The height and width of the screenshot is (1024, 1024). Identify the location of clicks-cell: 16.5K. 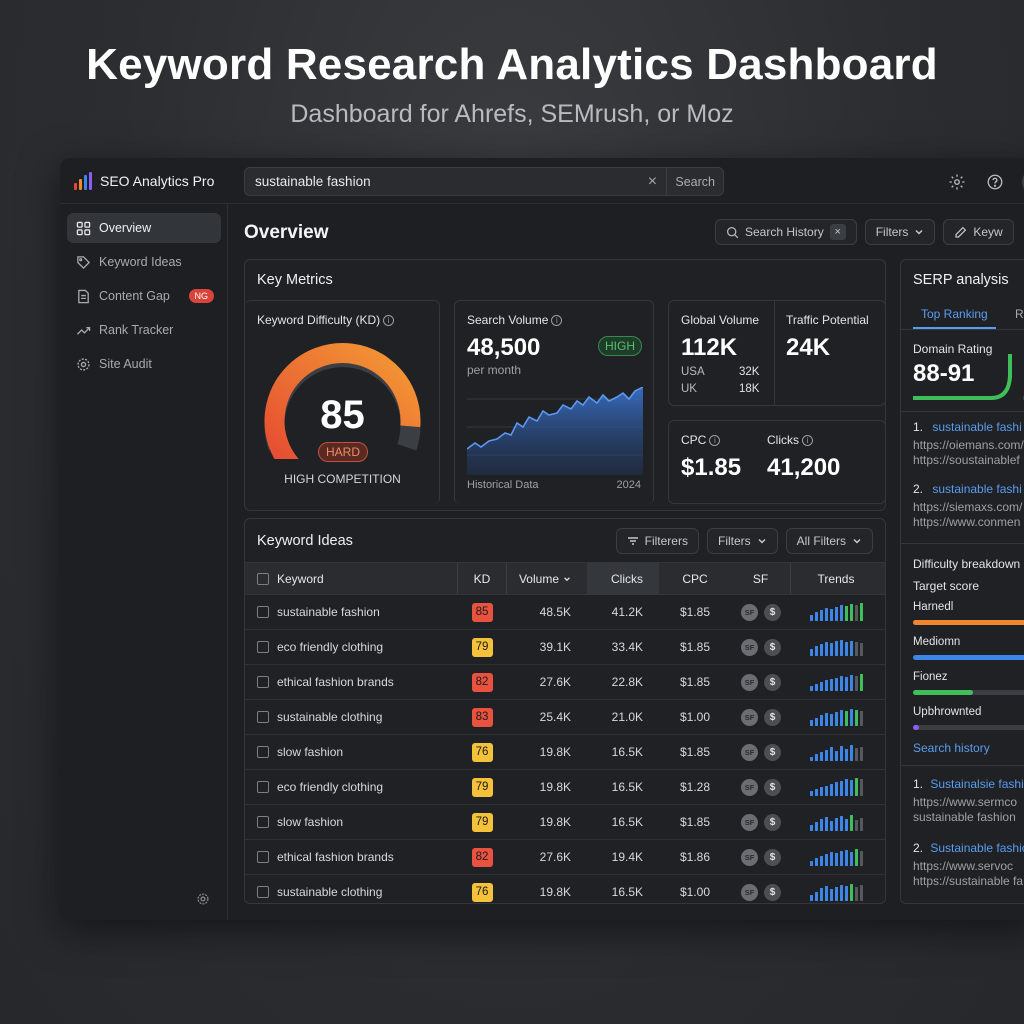
(627, 787).